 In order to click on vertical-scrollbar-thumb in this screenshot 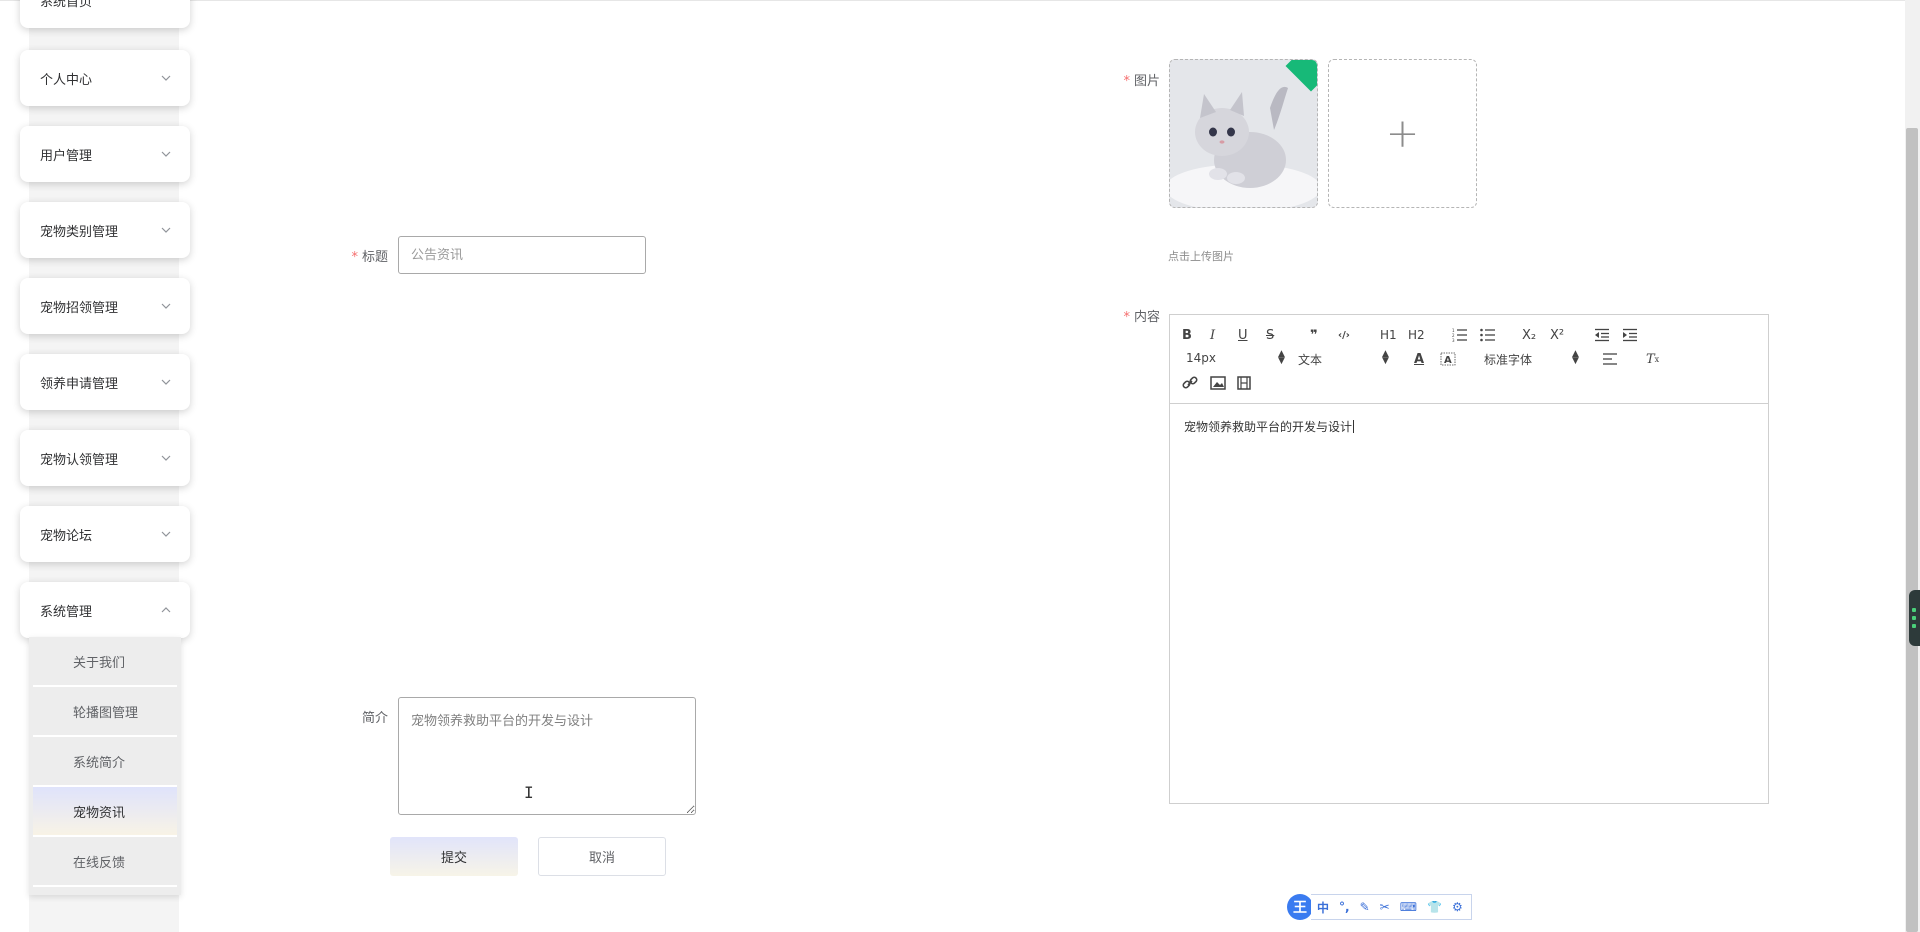, I will do `click(1912, 530)`.